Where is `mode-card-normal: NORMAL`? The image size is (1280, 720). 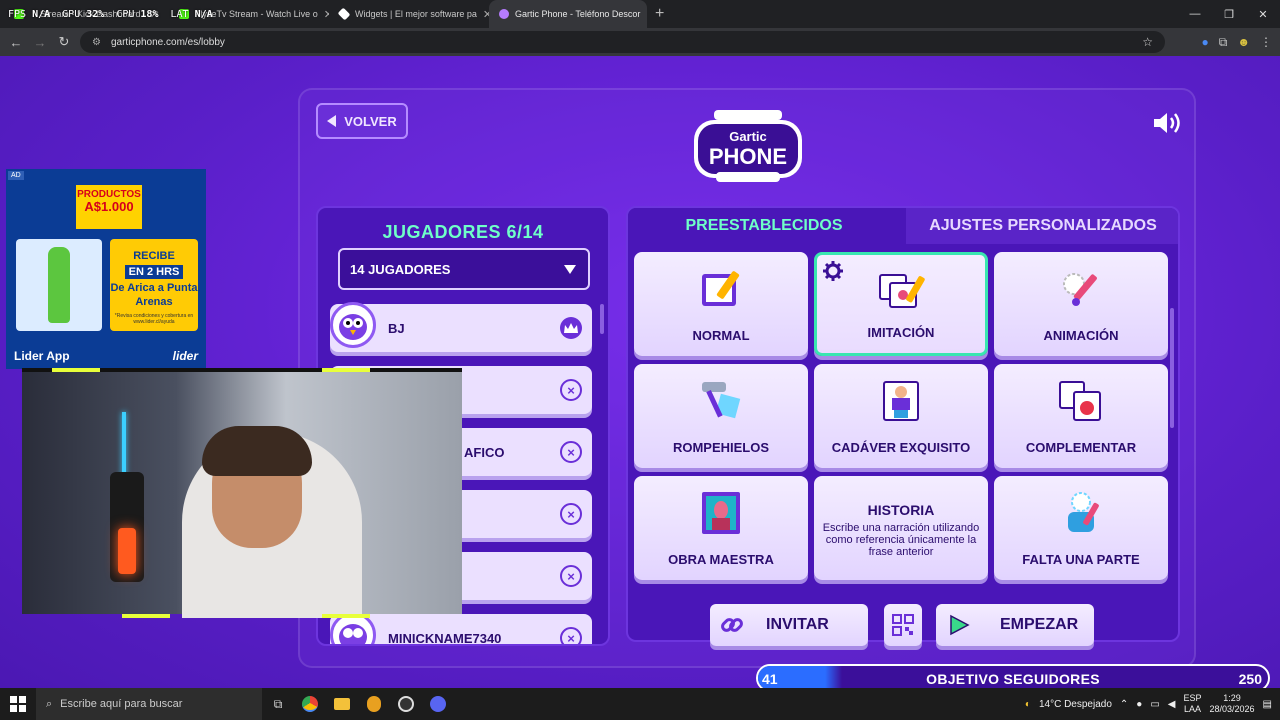
mode-card-normal: NORMAL is located at coordinates (721, 304).